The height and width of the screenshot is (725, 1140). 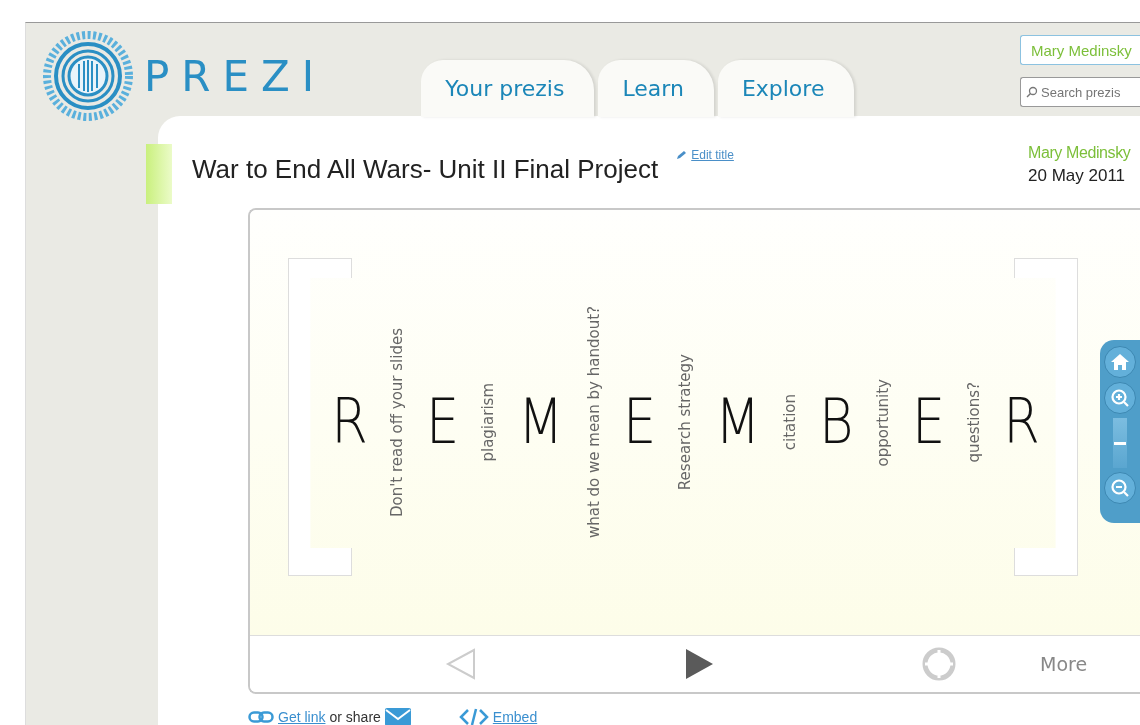 I want to click on slide-word: Don't read off your slides, so click(x=397, y=422).